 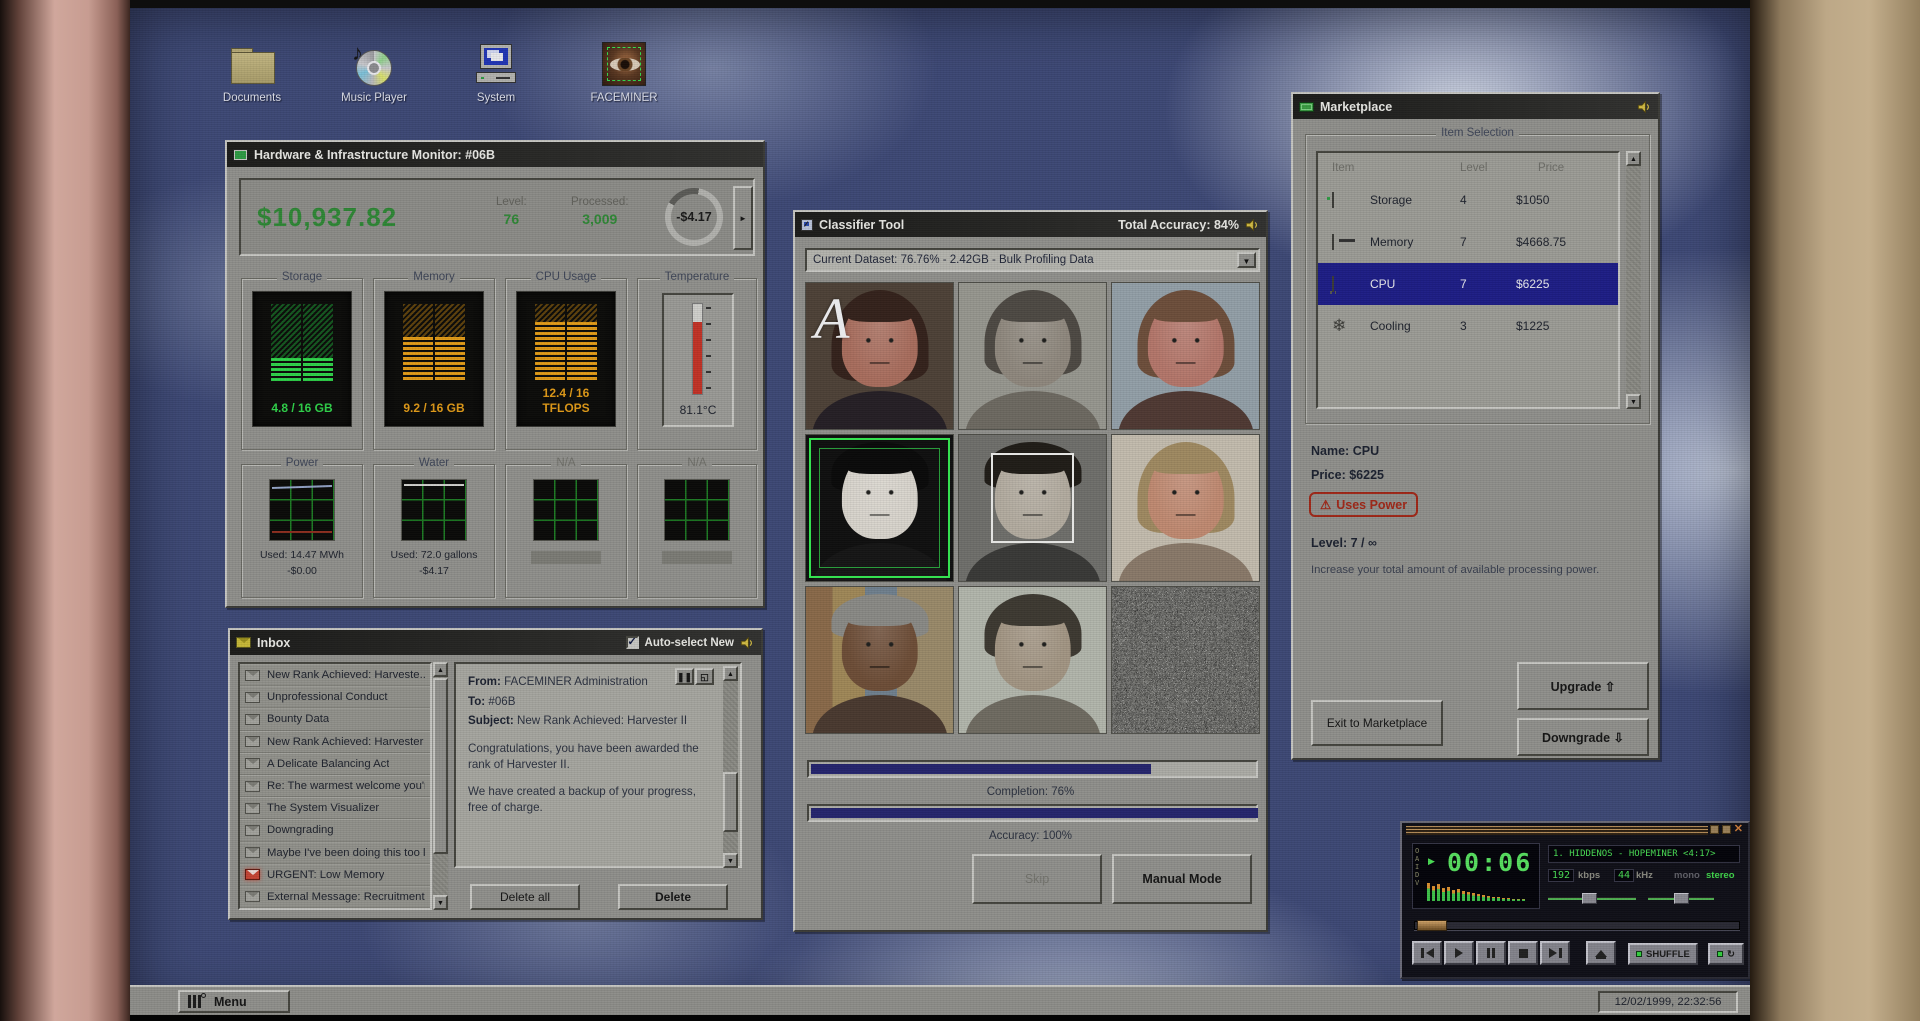 I want to click on email-subject: Bounty Data, so click(x=298, y=719).